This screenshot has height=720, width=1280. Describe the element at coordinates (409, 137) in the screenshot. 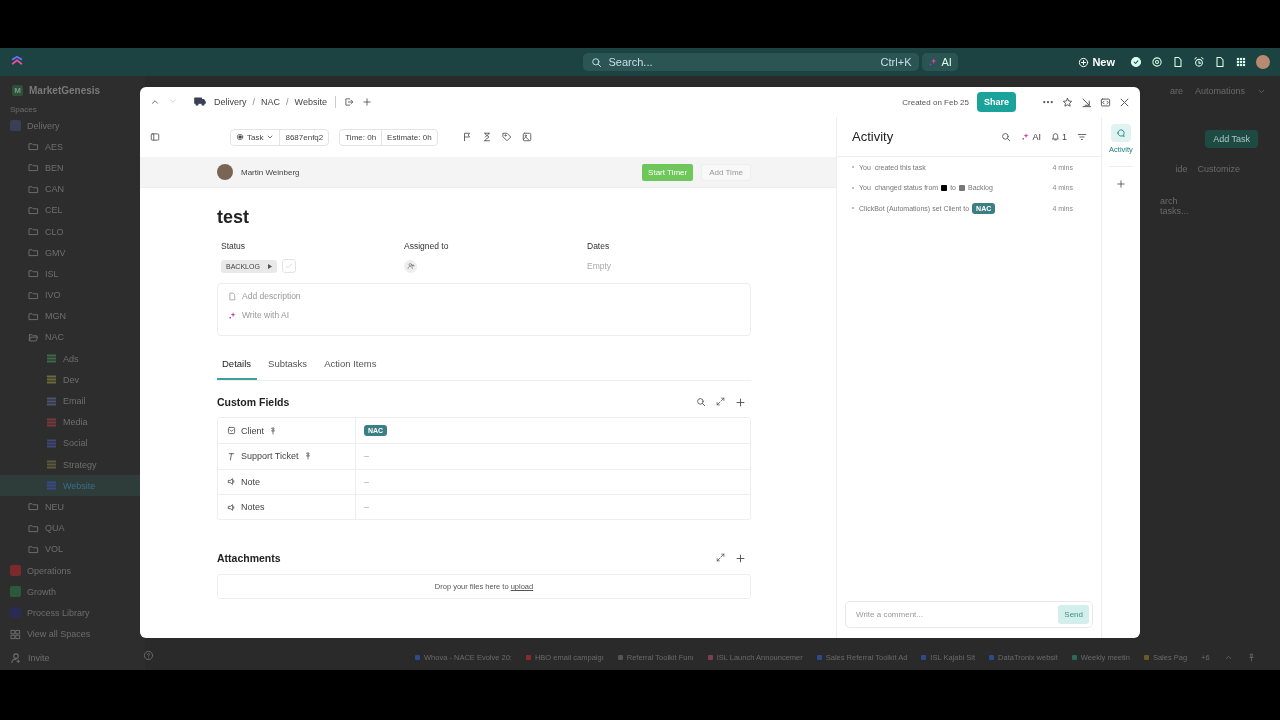

I see `time-estimate: Estimate: 0h` at that location.